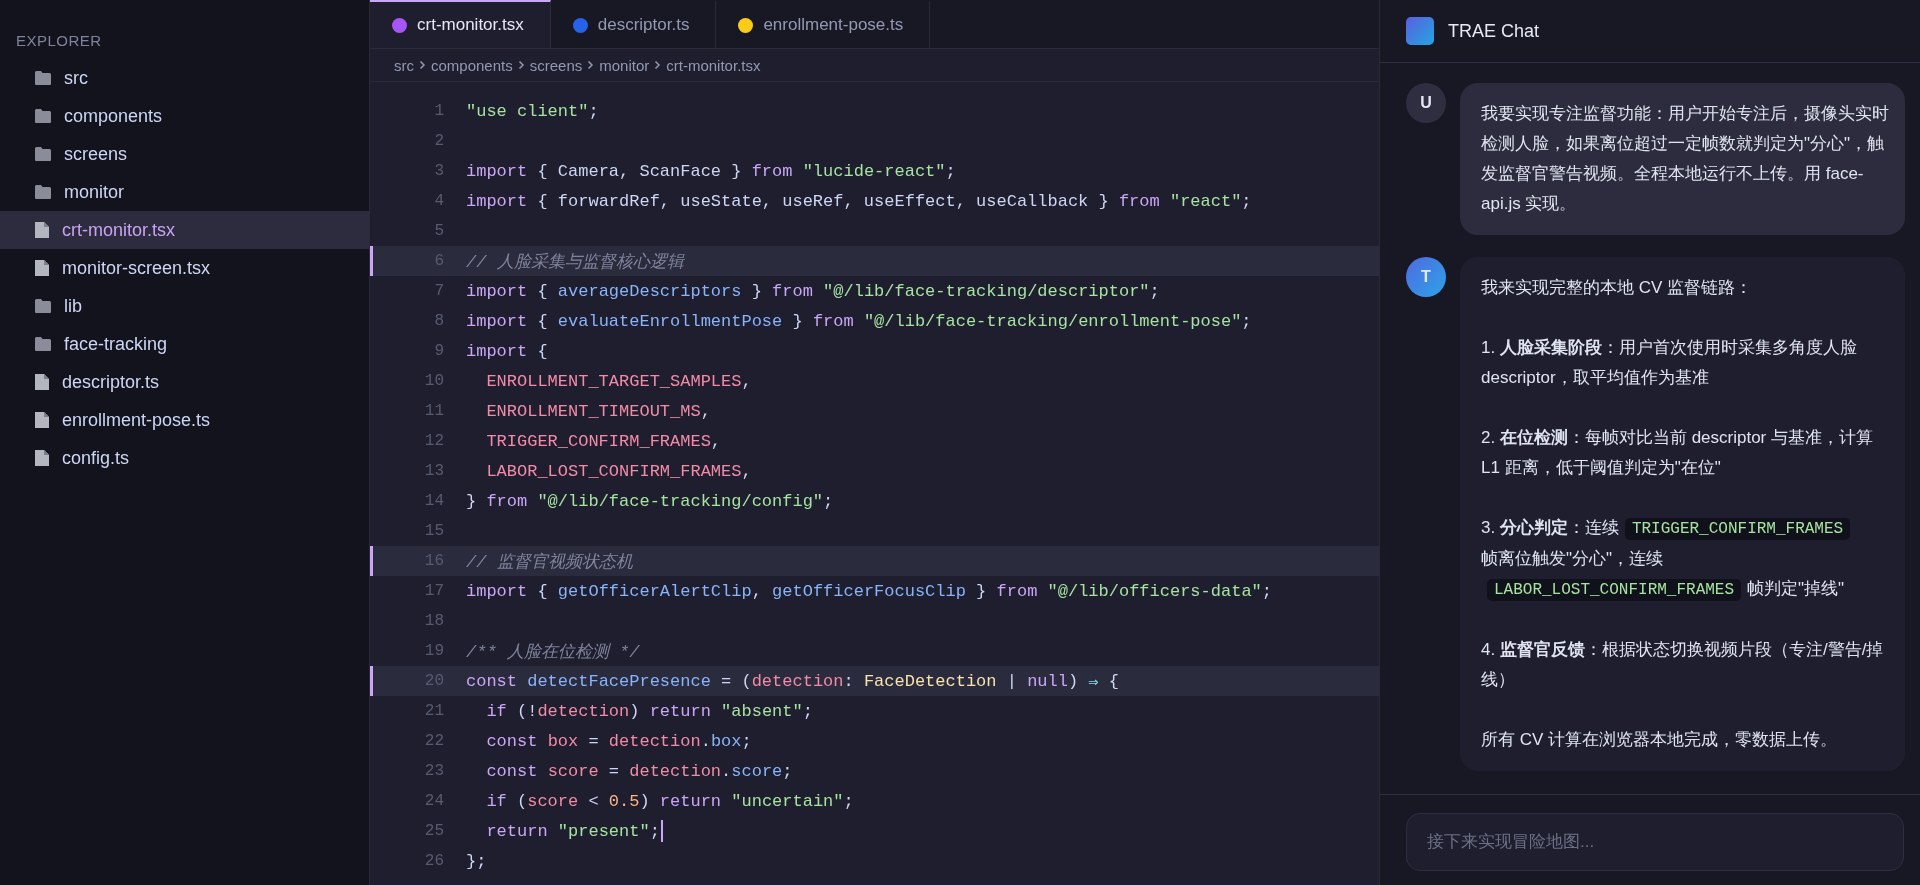 The image size is (1920, 885). Describe the element at coordinates (184, 192) in the screenshot. I see `explorer-item: monitor` at that location.